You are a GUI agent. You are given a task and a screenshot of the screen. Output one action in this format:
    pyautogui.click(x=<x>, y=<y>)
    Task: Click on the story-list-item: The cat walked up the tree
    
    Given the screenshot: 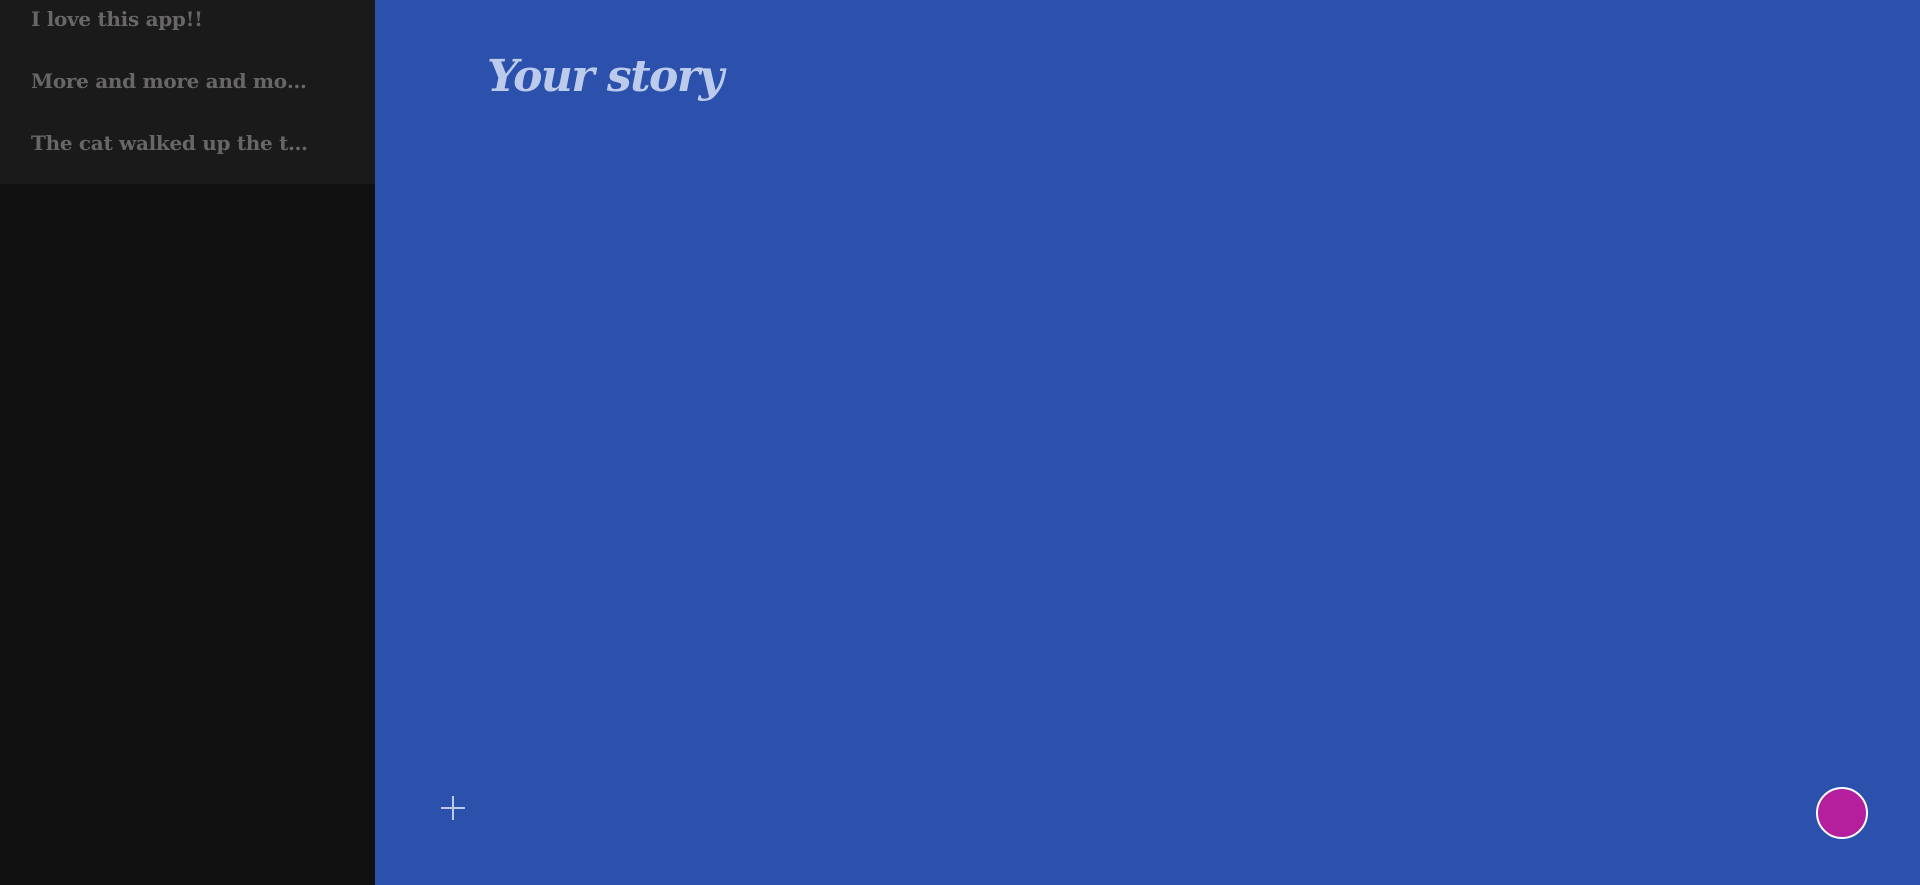 What is the action you would take?
    pyautogui.click(x=172, y=155)
    